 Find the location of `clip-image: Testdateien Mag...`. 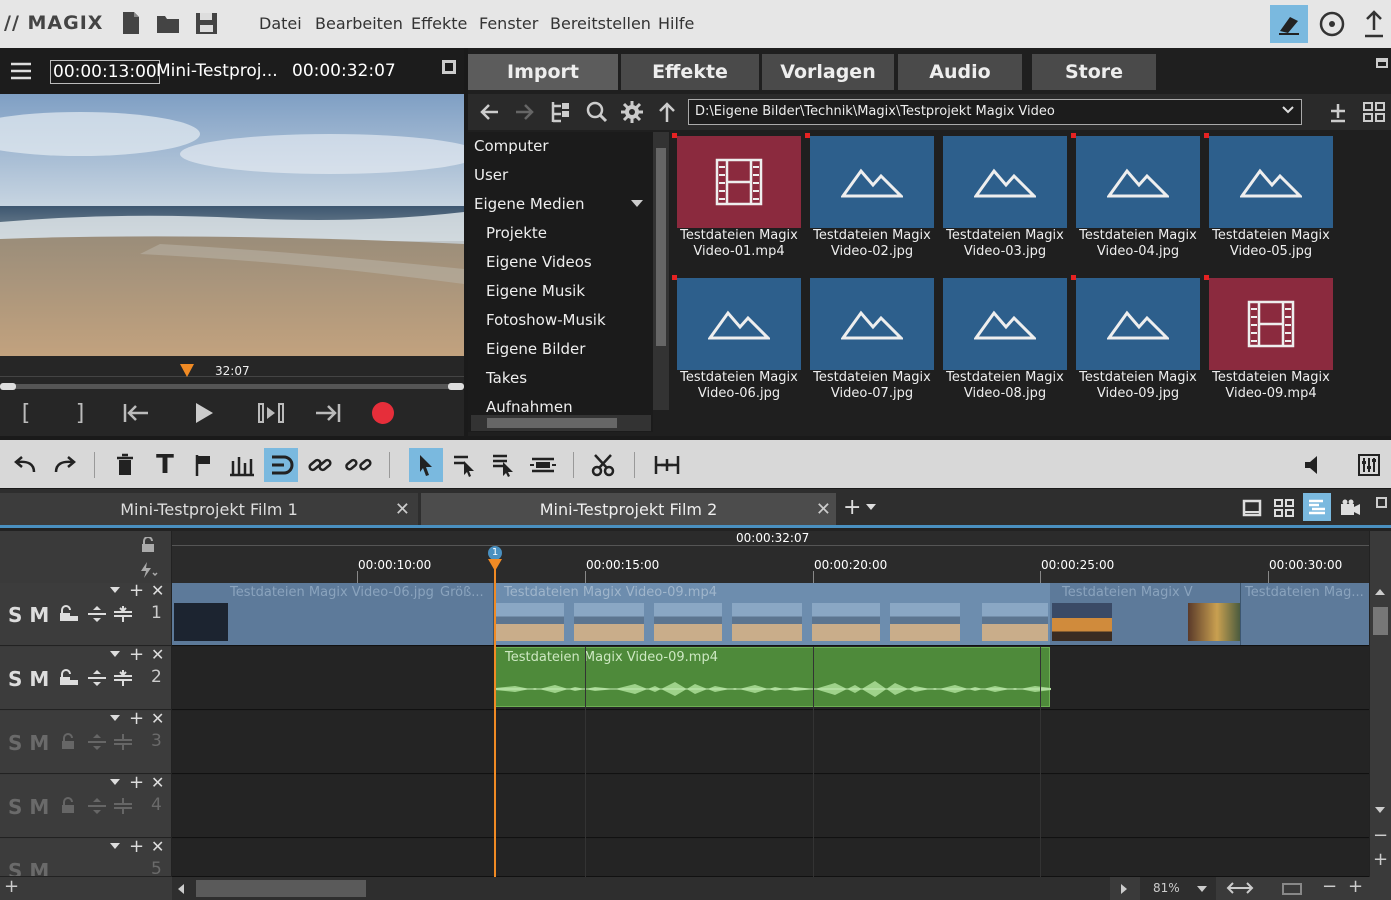

clip-image: Testdateien Mag... is located at coordinates (1304, 614).